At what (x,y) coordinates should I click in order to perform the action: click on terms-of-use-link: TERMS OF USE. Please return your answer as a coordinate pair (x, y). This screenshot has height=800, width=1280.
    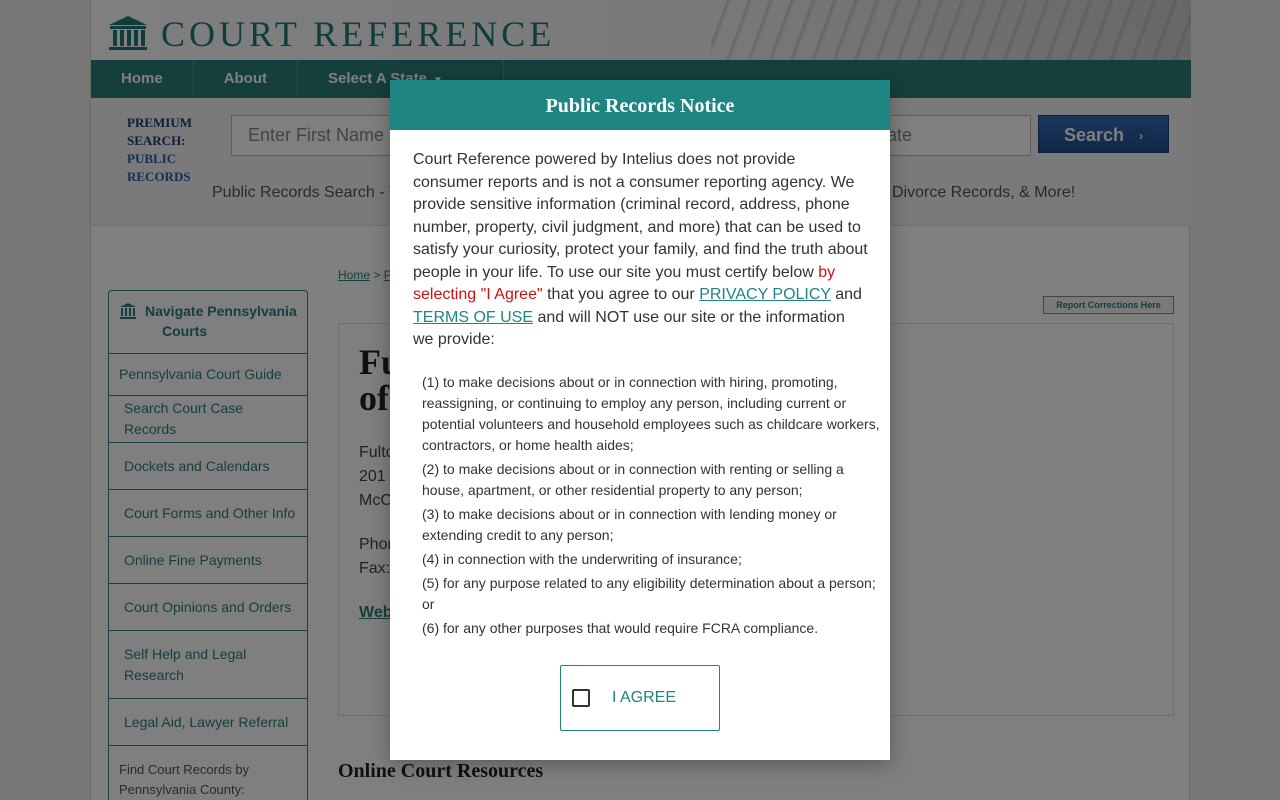
    Looking at the image, I should click on (473, 317).